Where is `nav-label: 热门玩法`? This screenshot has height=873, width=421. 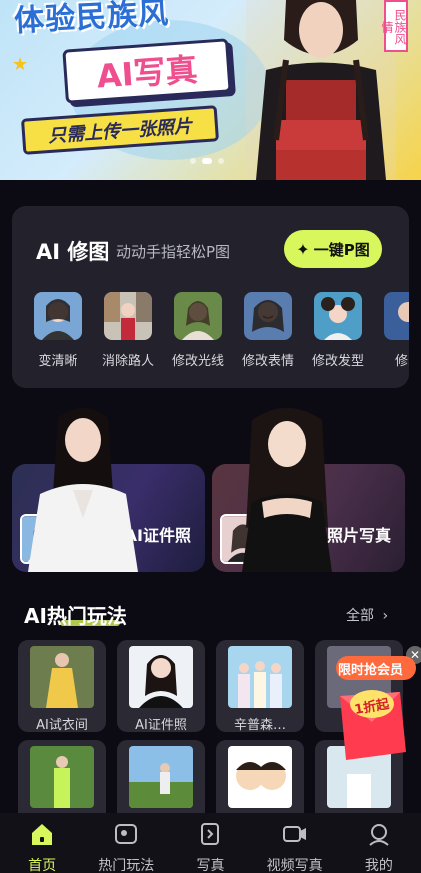 nav-label: 热门玩法 is located at coordinates (126, 865).